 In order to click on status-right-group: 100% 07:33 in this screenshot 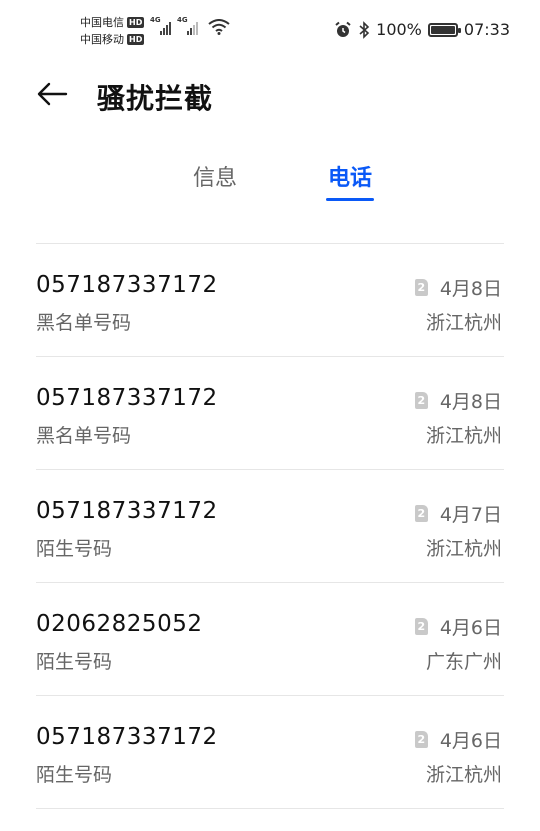, I will do `click(422, 29)`.